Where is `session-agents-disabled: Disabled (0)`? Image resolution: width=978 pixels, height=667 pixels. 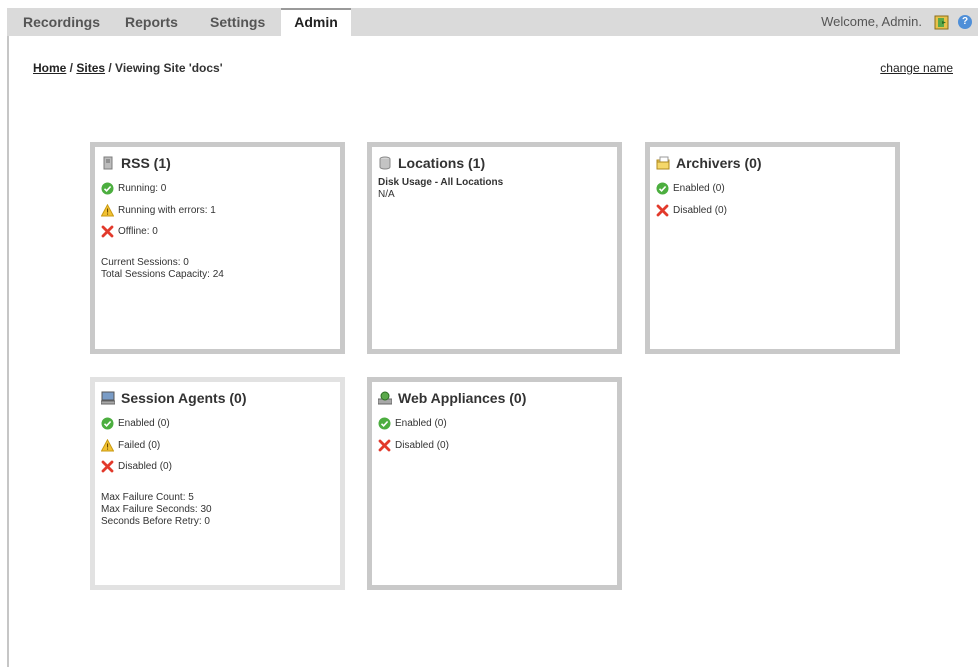 session-agents-disabled: Disabled (0) is located at coordinates (136, 466).